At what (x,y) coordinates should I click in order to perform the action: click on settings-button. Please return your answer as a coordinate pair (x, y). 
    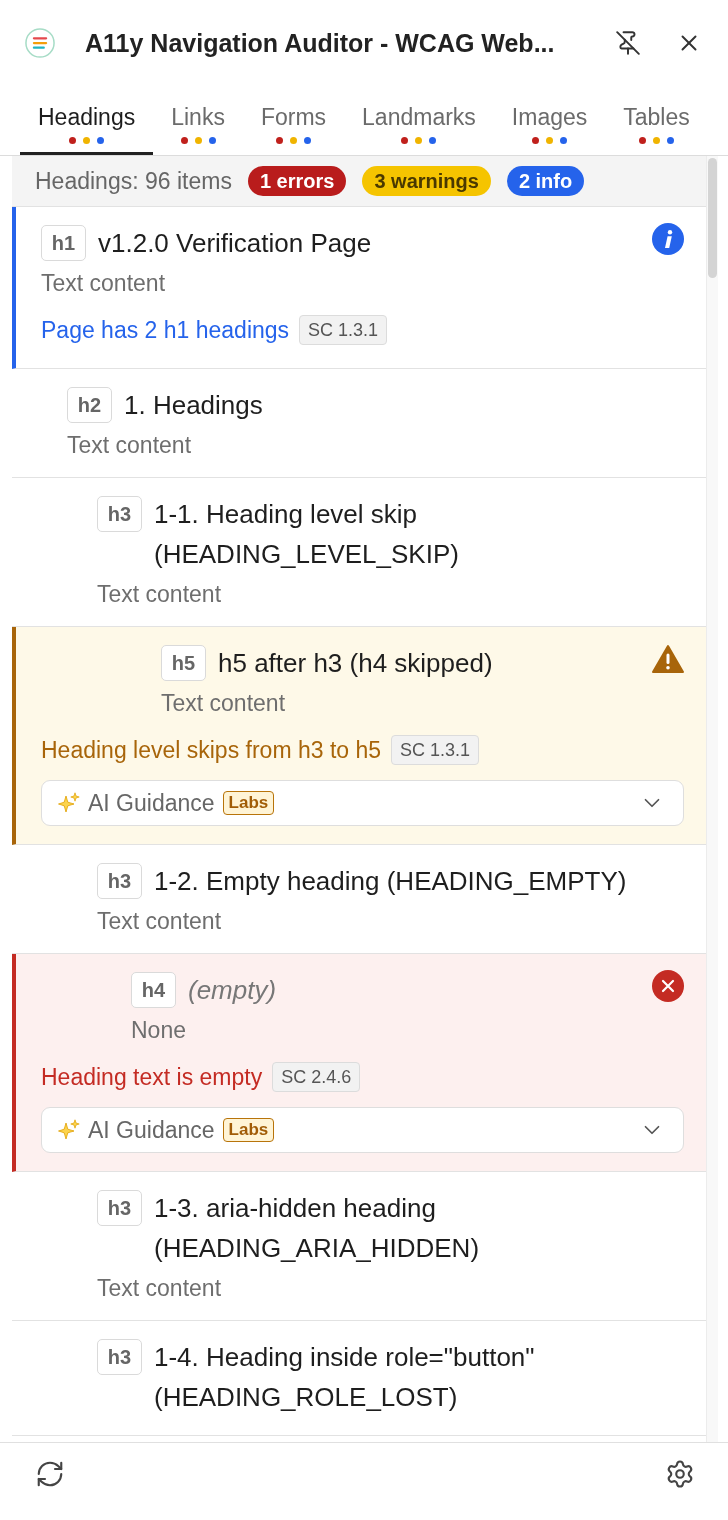
    Looking at the image, I should click on (680, 1474).